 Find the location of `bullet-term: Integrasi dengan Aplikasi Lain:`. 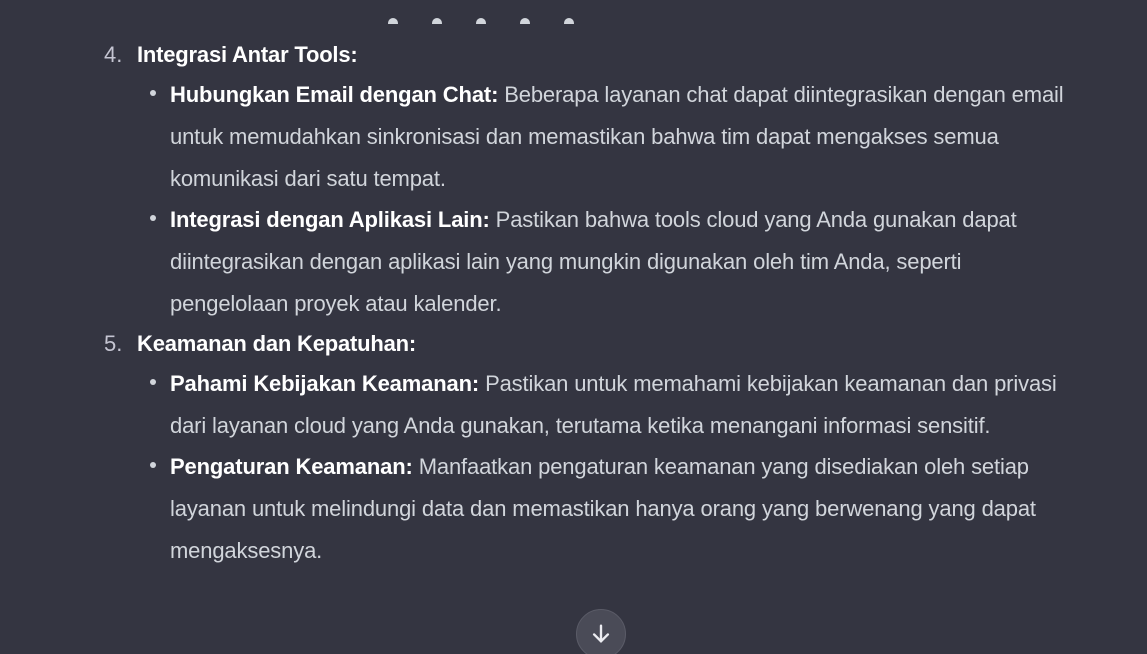

bullet-term: Integrasi dengan Aplikasi Lain: is located at coordinates (330, 220).